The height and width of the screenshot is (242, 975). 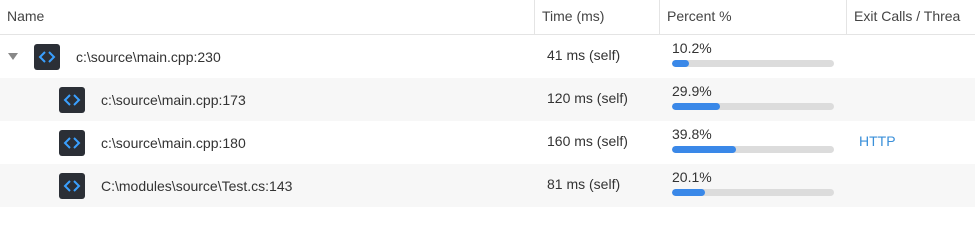 What do you see at coordinates (877, 141) in the screenshot?
I see `exit-call-link: HTTP` at bounding box center [877, 141].